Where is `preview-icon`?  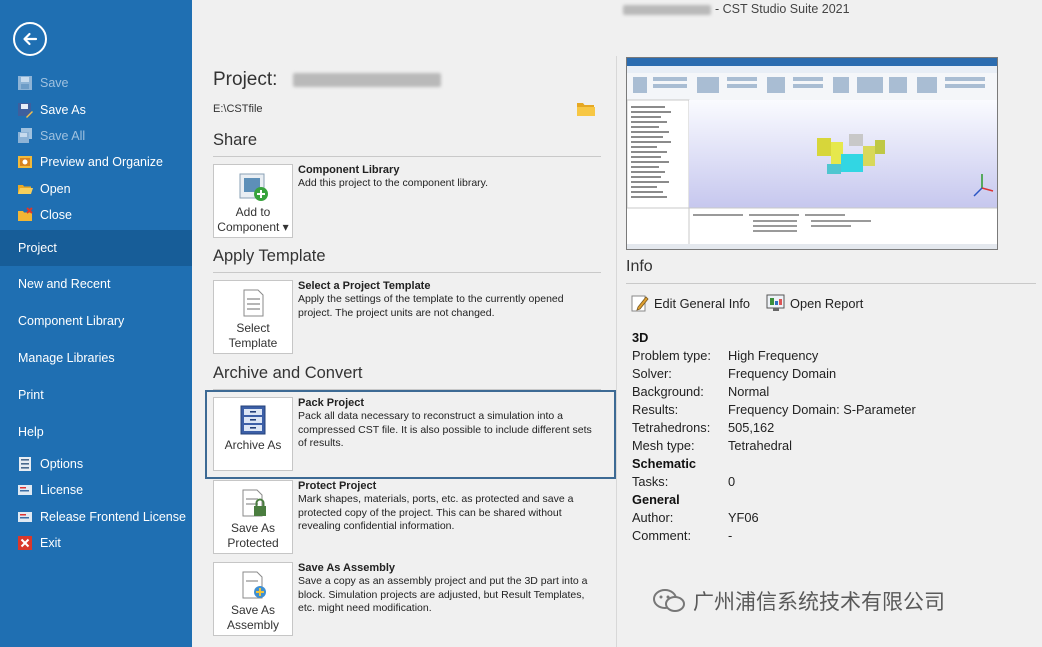
preview-icon is located at coordinates (25, 162).